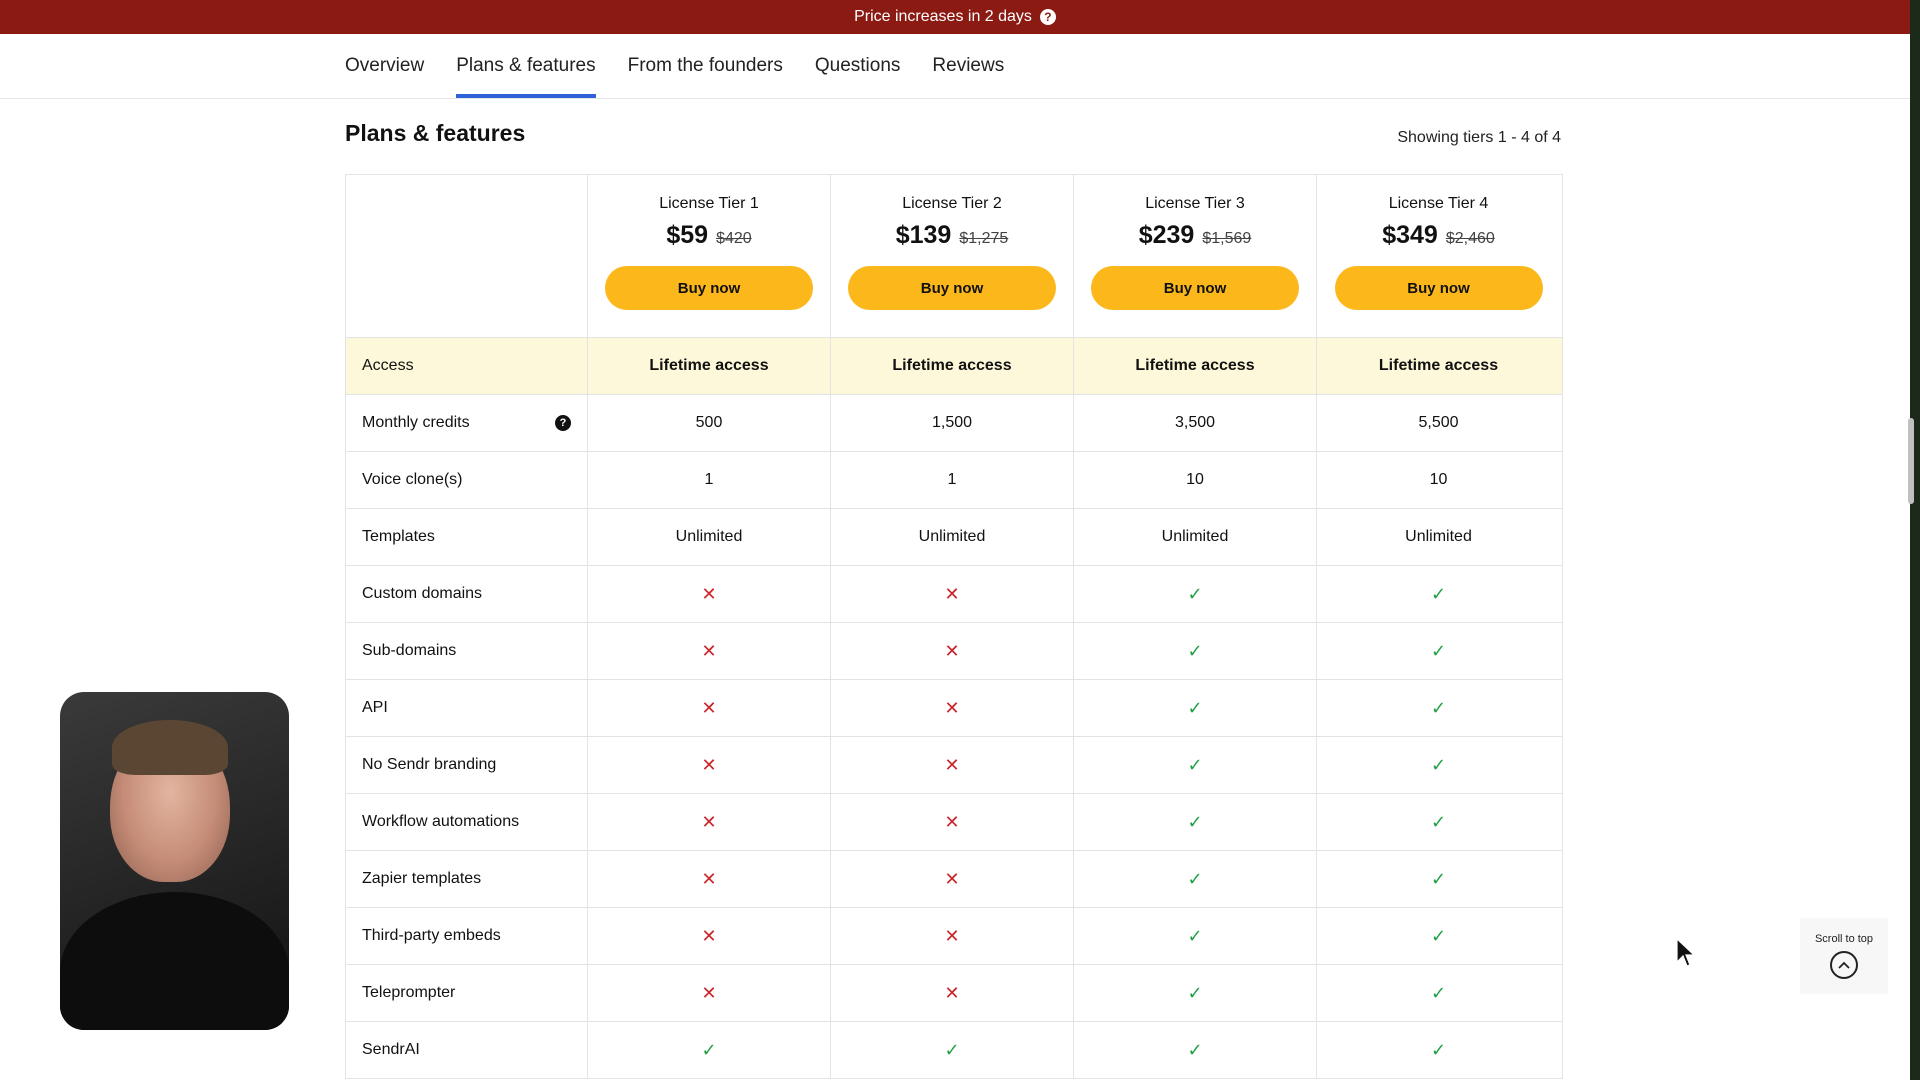  I want to click on feature-label: Custom domains, so click(467, 594).